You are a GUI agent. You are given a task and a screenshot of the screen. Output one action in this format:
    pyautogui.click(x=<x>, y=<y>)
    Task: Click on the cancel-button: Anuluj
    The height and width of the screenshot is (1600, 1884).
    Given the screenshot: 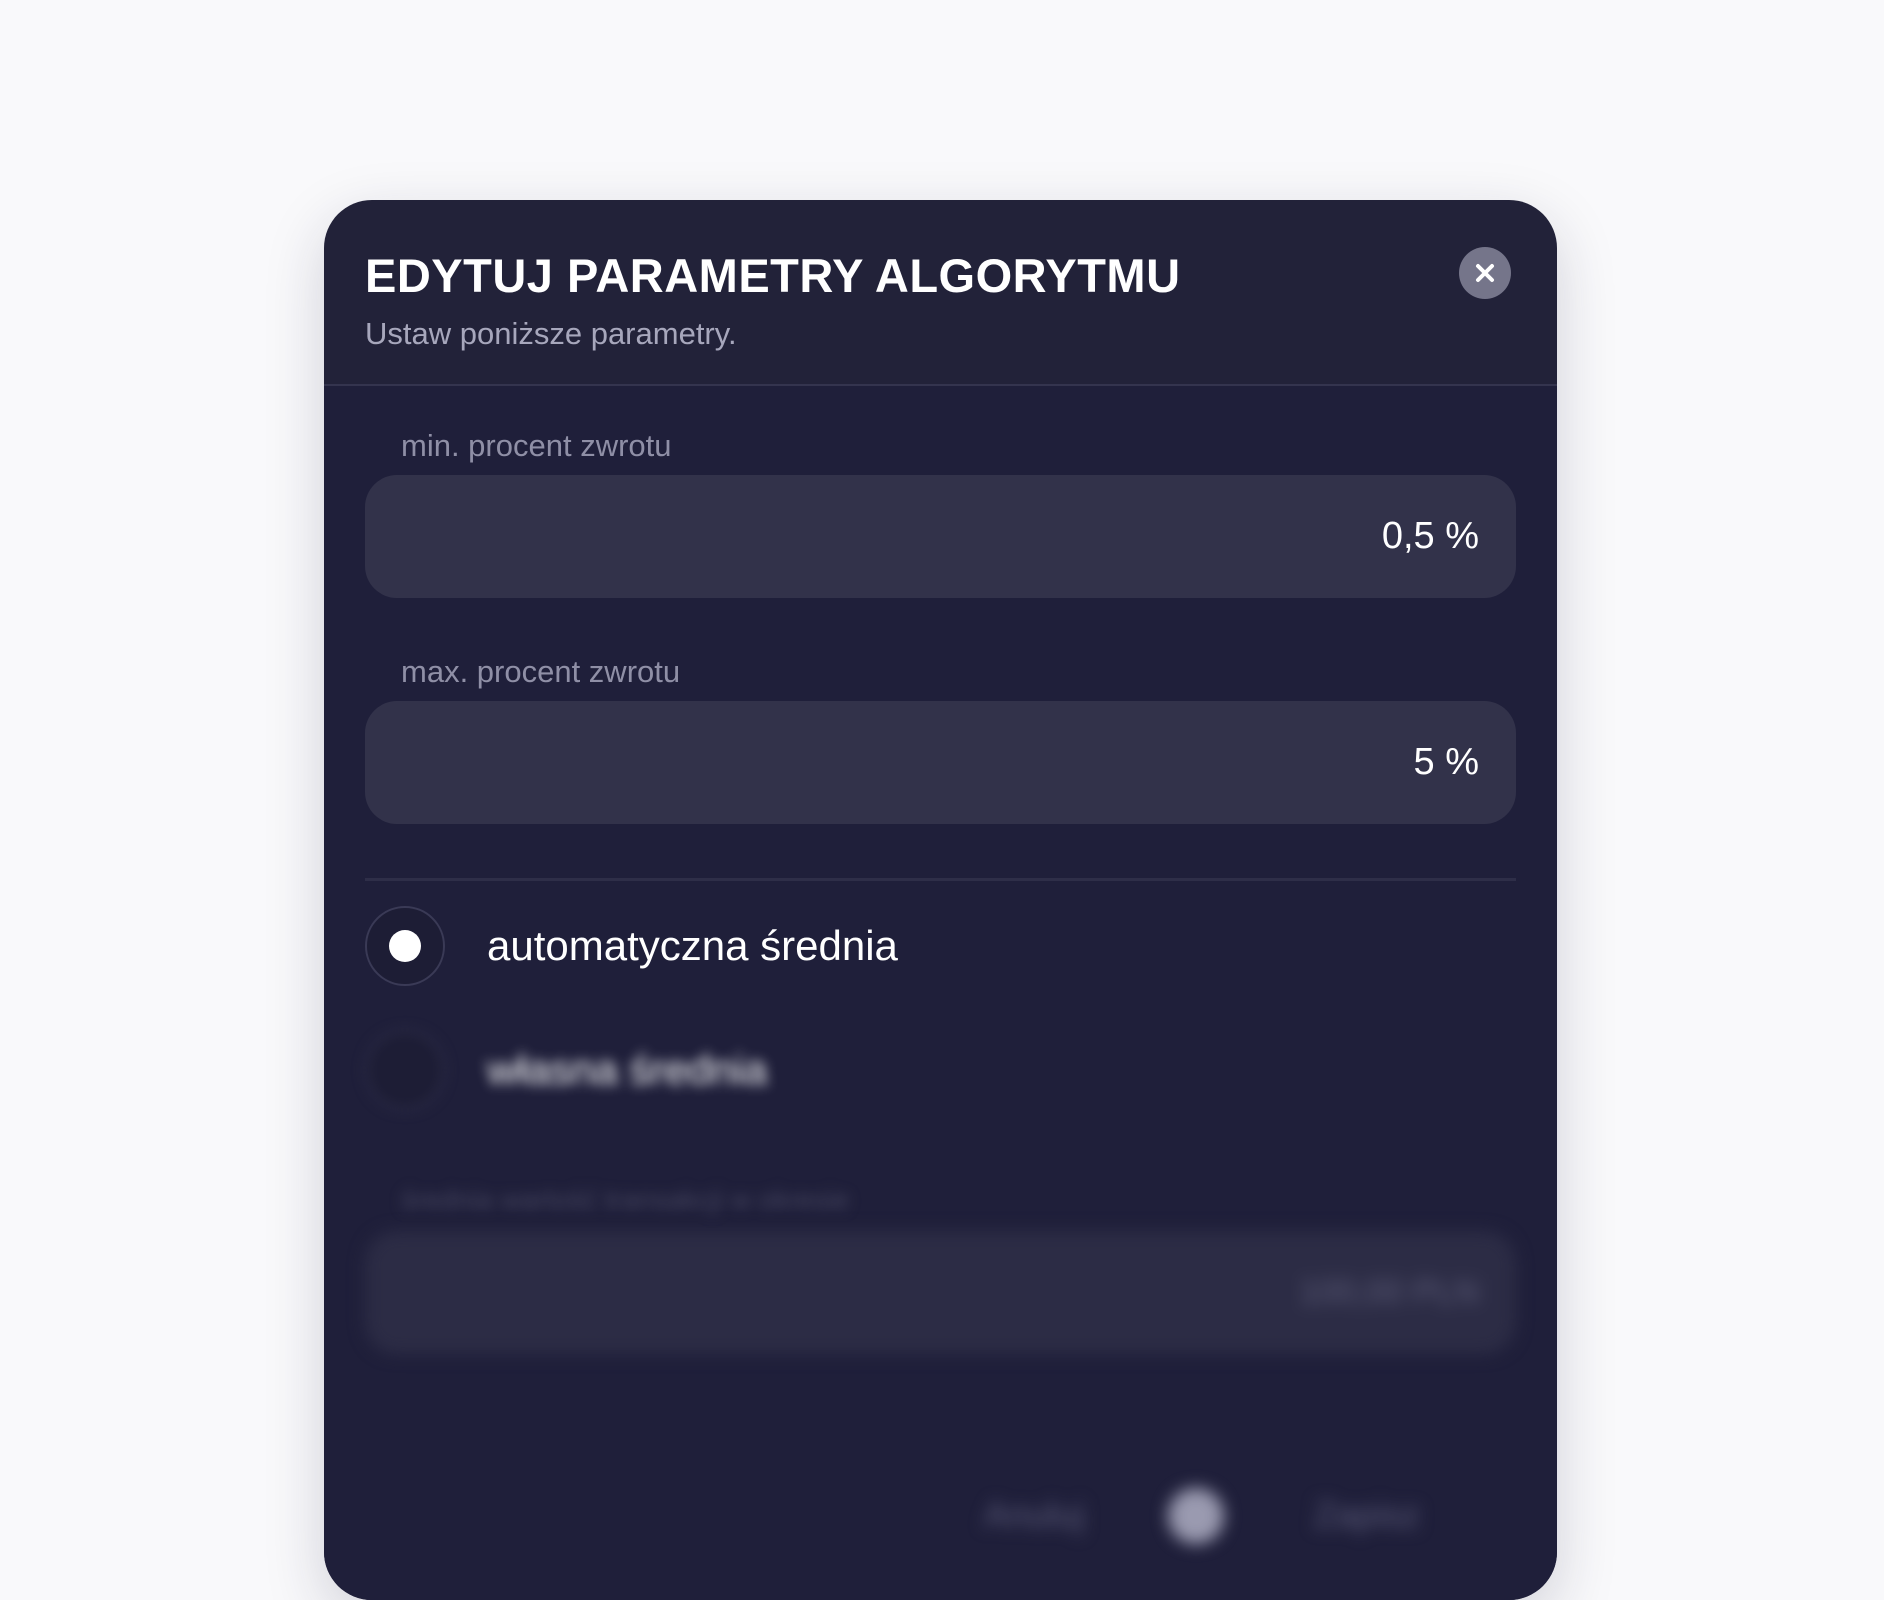 What is the action you would take?
    pyautogui.click(x=1034, y=1515)
    